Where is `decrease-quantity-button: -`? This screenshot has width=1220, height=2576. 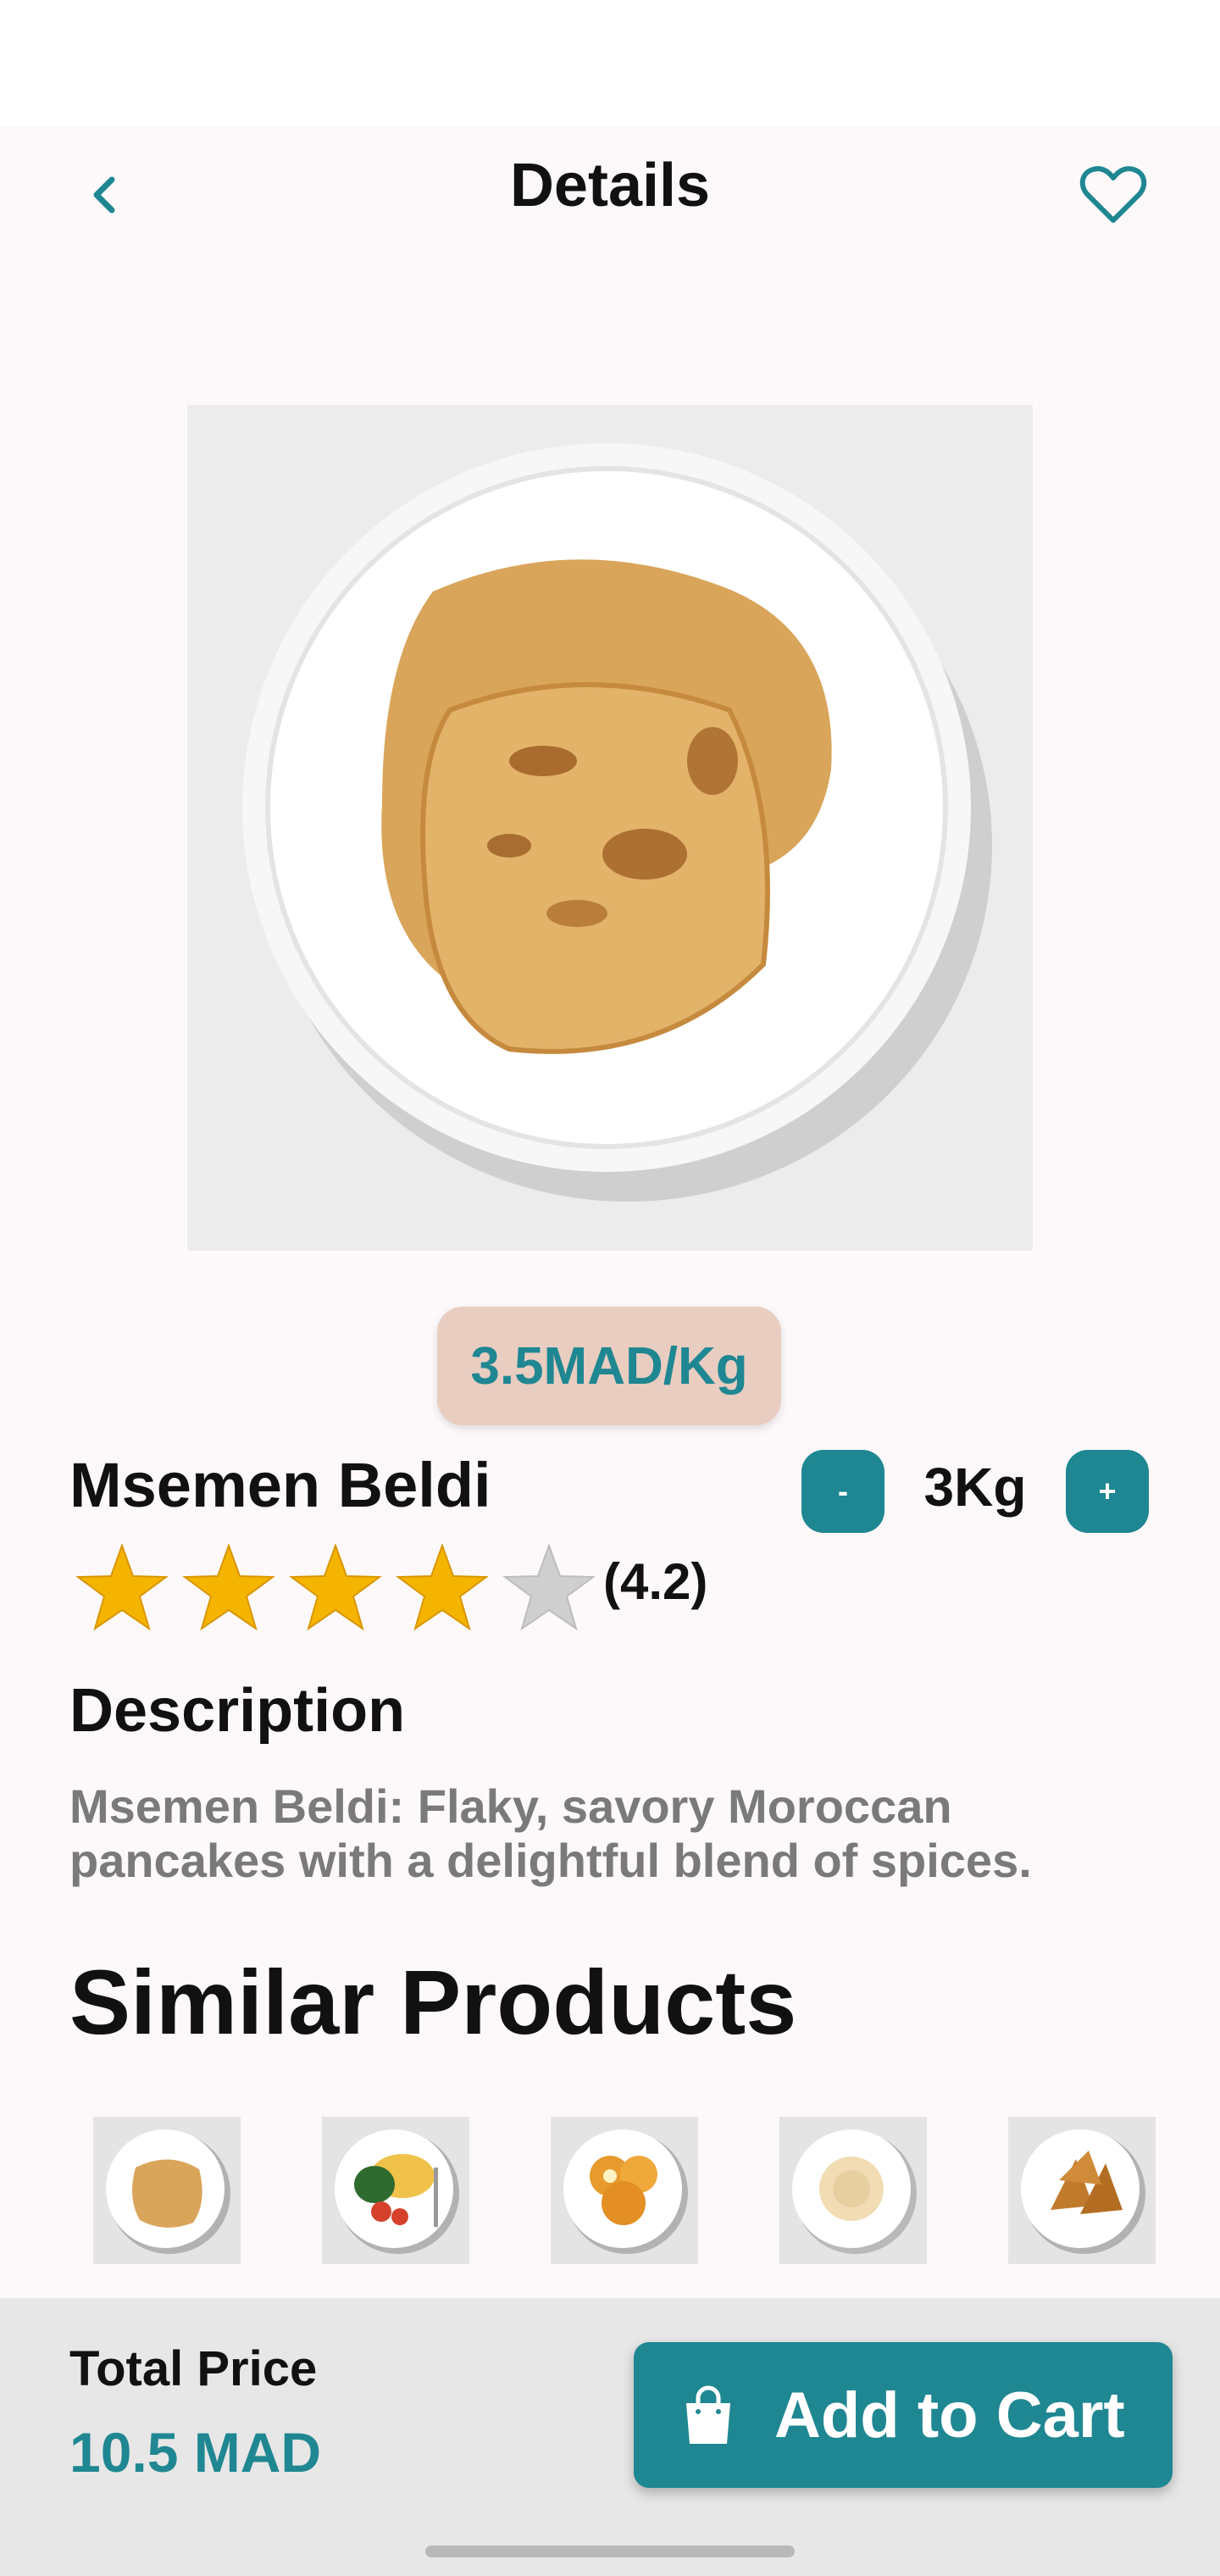
decrease-quantity-button: - is located at coordinates (842, 1491).